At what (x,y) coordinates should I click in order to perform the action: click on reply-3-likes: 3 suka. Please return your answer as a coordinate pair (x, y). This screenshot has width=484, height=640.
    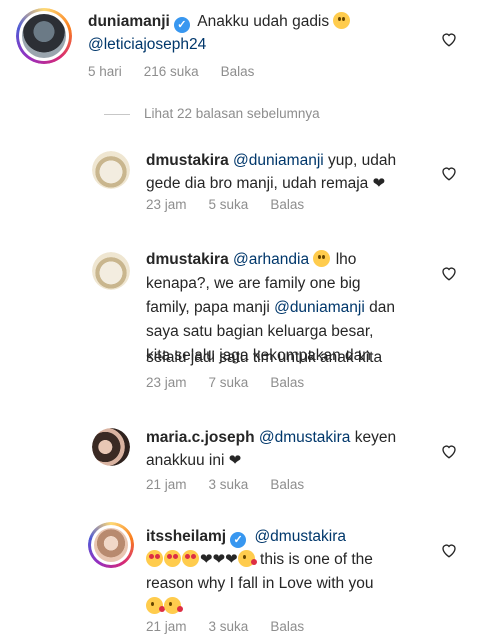
    Looking at the image, I should click on (229, 484).